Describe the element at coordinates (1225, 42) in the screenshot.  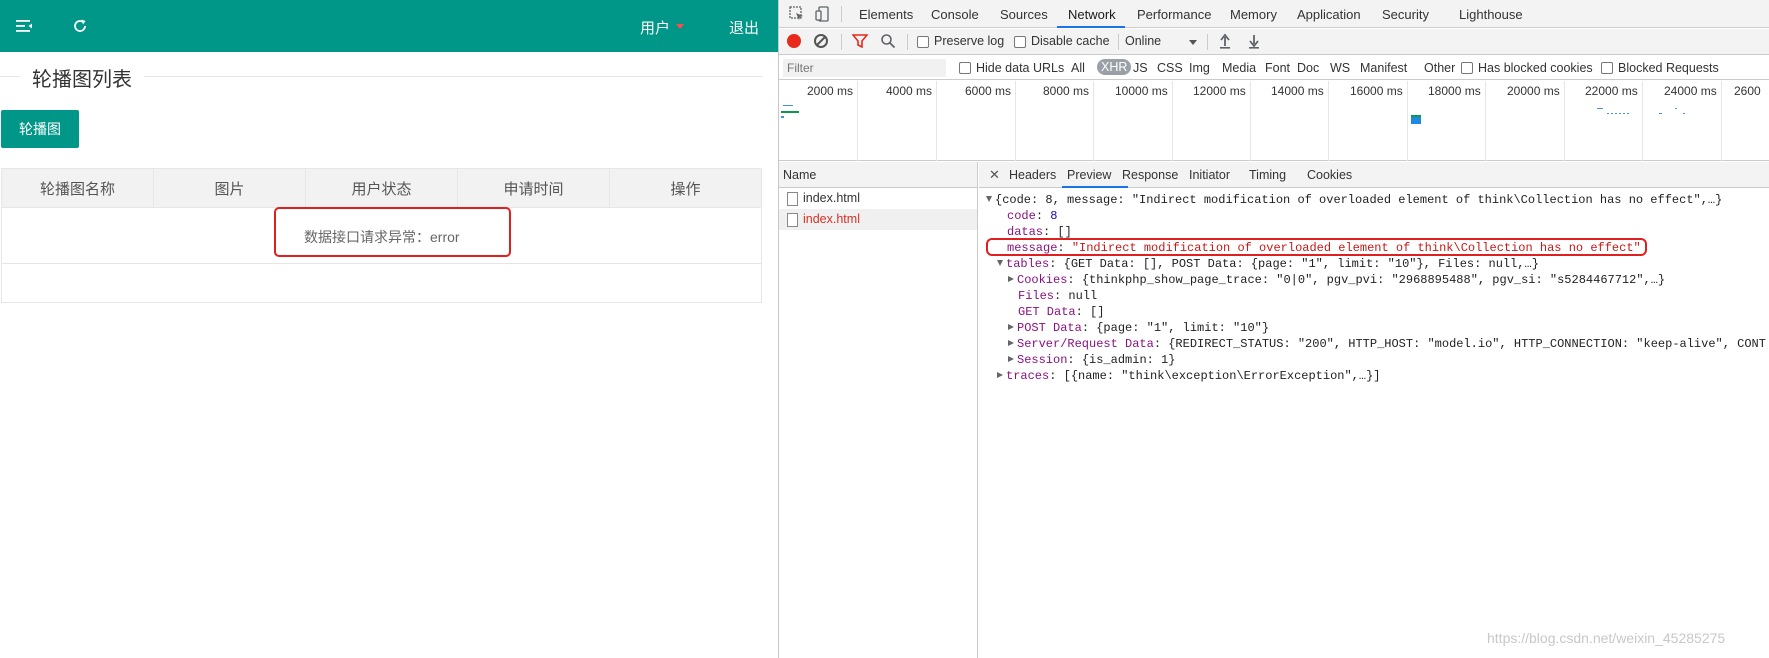
I see `import-har-icon` at that location.